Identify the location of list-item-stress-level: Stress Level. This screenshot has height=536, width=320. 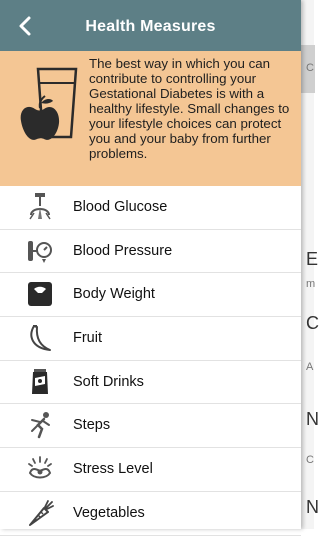
(150, 470).